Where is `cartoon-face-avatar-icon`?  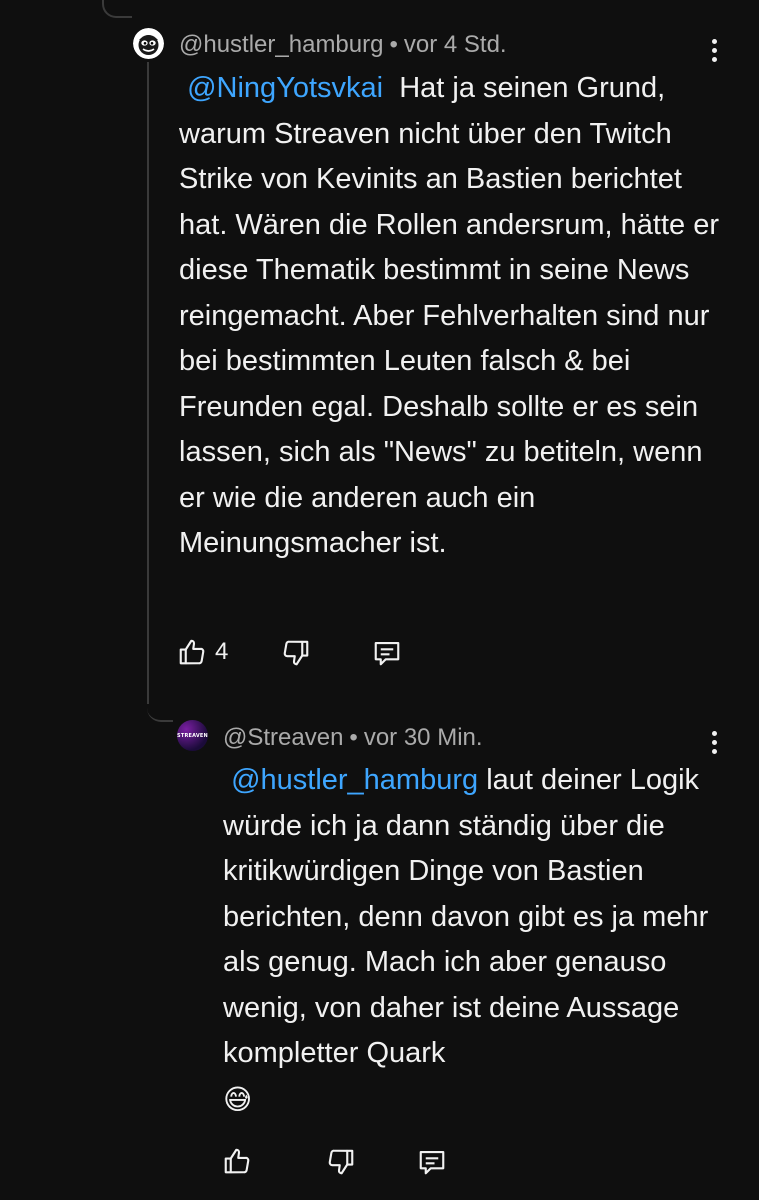 cartoon-face-avatar-icon is located at coordinates (148, 43).